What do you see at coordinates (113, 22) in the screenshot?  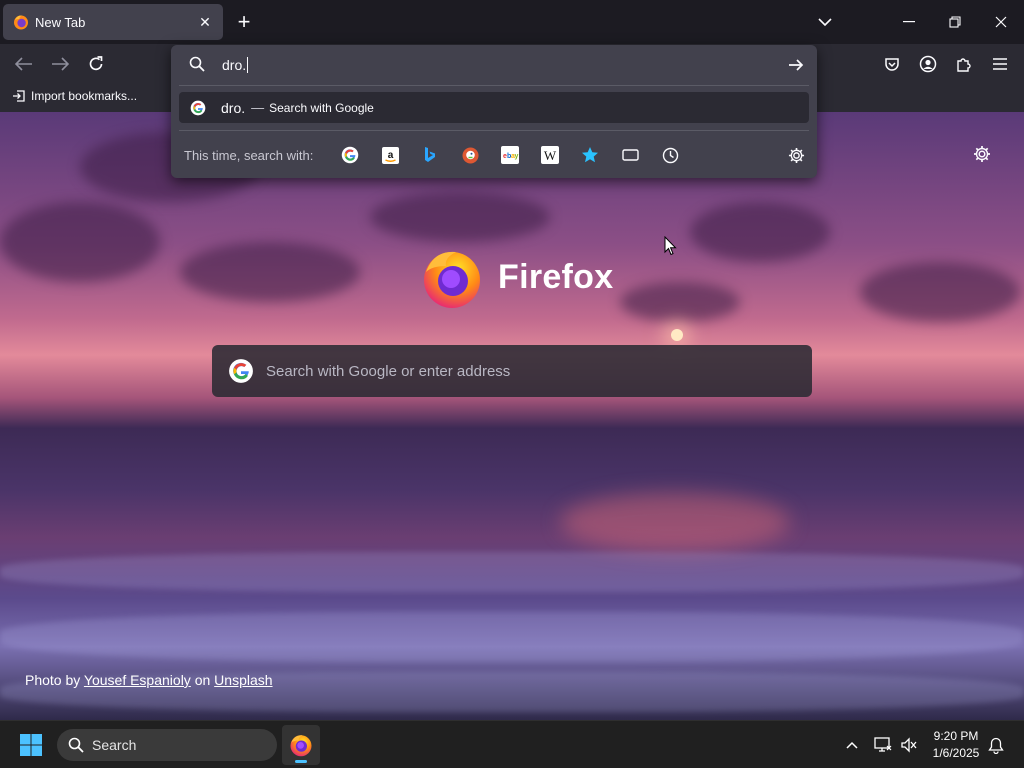 I see `tab-new-tab: New Tab ✕` at bounding box center [113, 22].